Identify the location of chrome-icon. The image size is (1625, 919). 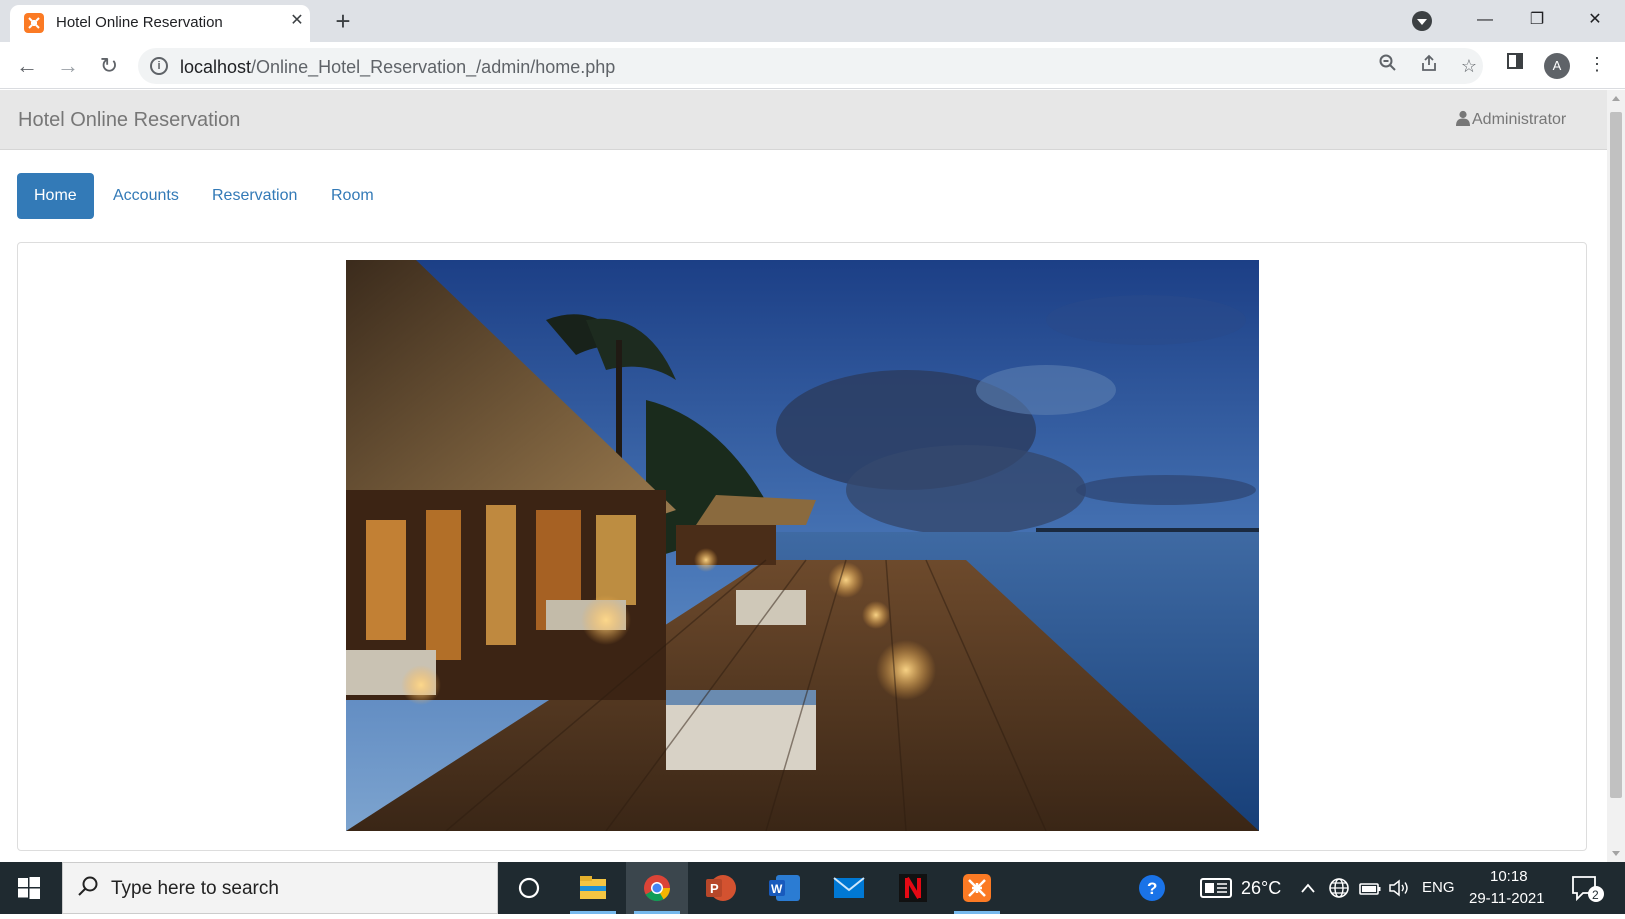
(657, 888).